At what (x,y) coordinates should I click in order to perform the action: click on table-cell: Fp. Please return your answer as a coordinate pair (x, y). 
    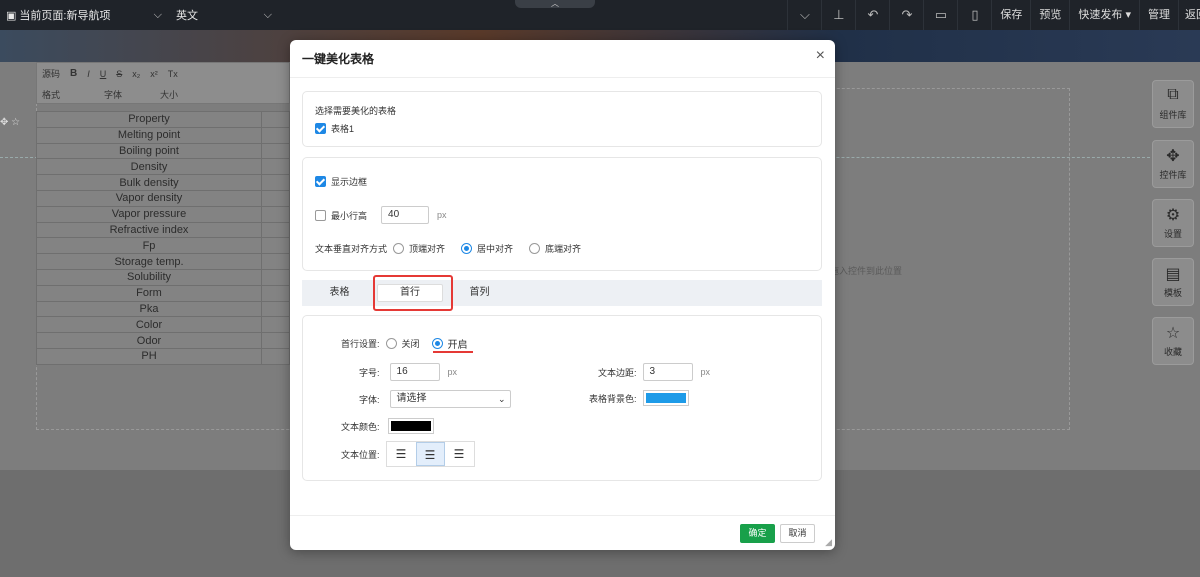
    Looking at the image, I should click on (149, 246).